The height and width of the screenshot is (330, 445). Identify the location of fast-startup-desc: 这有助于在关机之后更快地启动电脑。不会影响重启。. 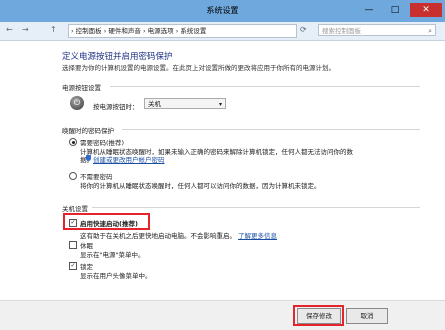
(158, 236).